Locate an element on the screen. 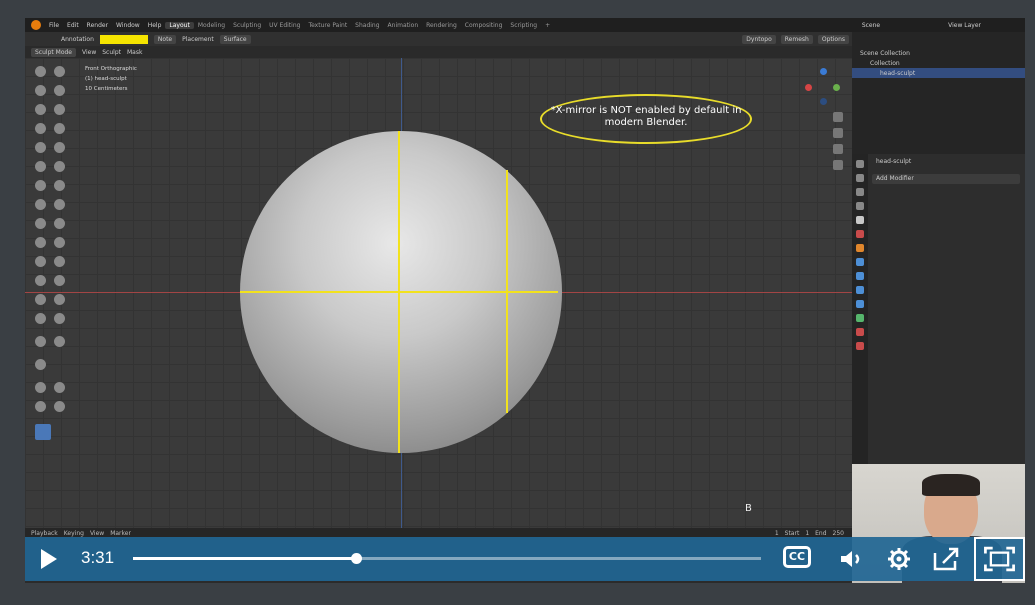  tab-texture-paint: Texture Paint is located at coordinates (327, 25).